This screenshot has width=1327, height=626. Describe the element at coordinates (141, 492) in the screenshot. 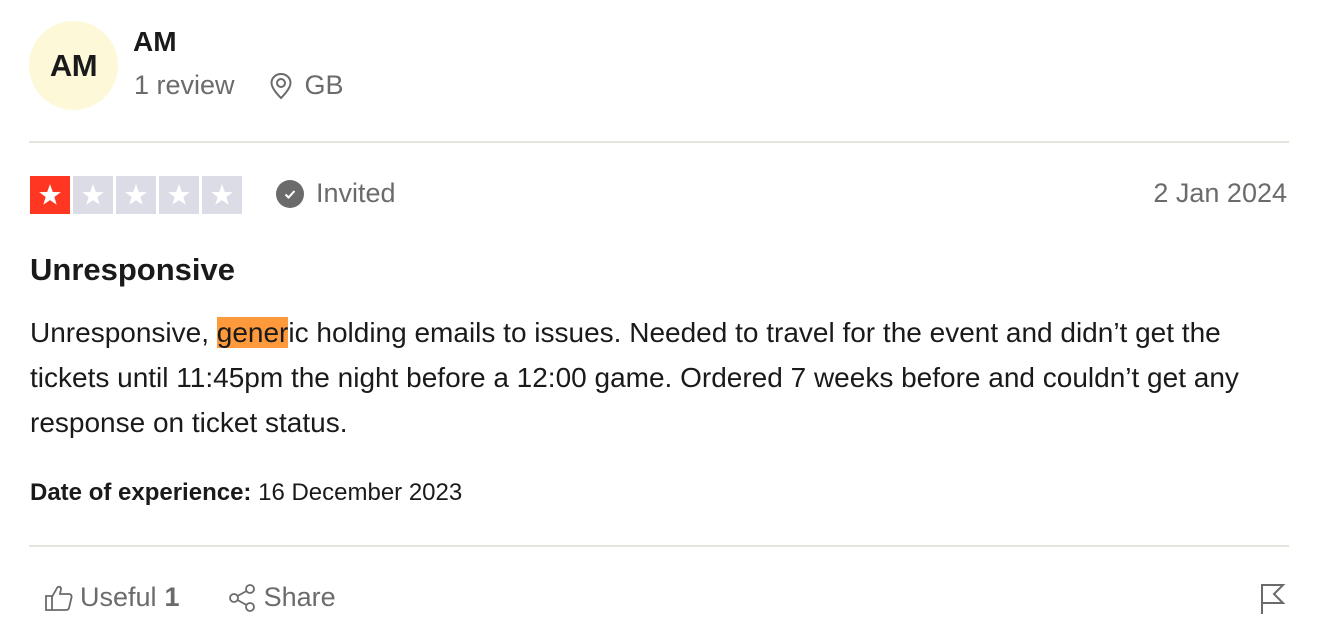

I see `date-of-experience-label: Date of experience:` at that location.